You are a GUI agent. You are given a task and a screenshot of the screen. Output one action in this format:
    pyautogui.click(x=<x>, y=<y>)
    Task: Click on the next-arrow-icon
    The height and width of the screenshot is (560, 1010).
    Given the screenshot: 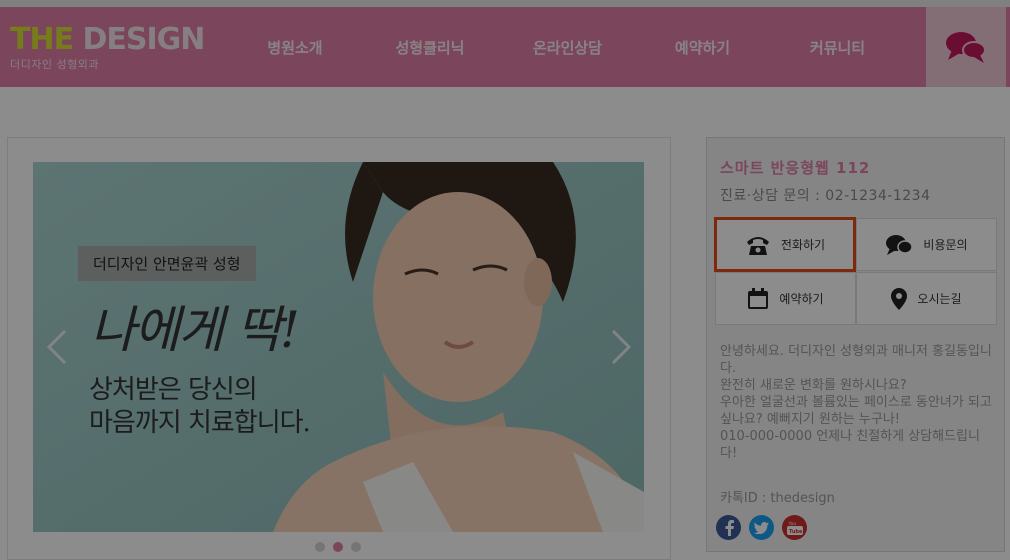 What is the action you would take?
    pyautogui.click(x=620, y=347)
    